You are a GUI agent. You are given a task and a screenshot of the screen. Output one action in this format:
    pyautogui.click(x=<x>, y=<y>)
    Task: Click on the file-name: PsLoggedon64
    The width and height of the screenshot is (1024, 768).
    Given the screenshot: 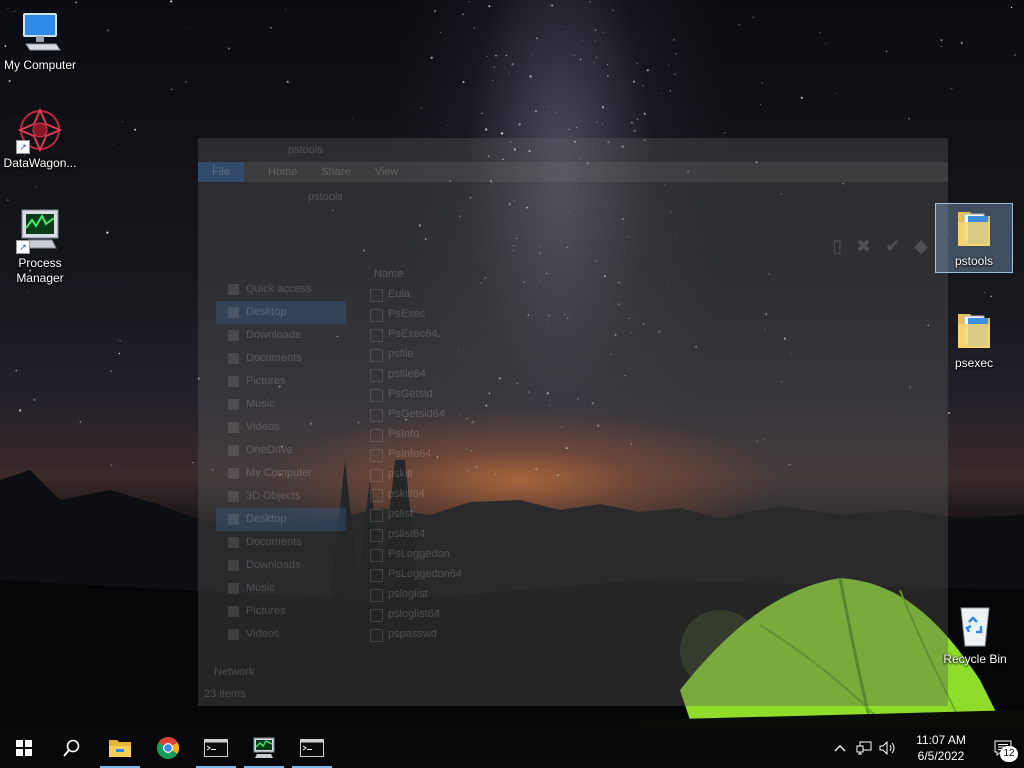 What is the action you would take?
    pyautogui.click(x=496, y=574)
    